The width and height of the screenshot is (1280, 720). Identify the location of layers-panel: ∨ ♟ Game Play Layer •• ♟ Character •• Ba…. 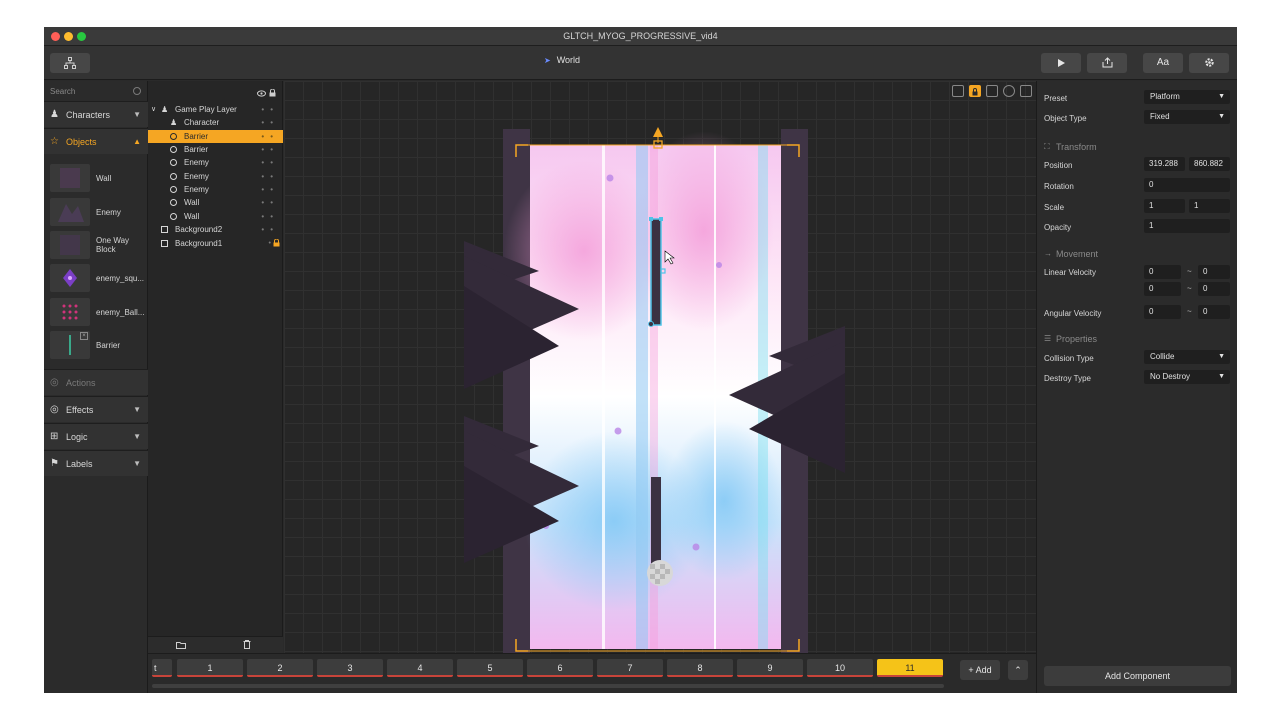
(215, 367).